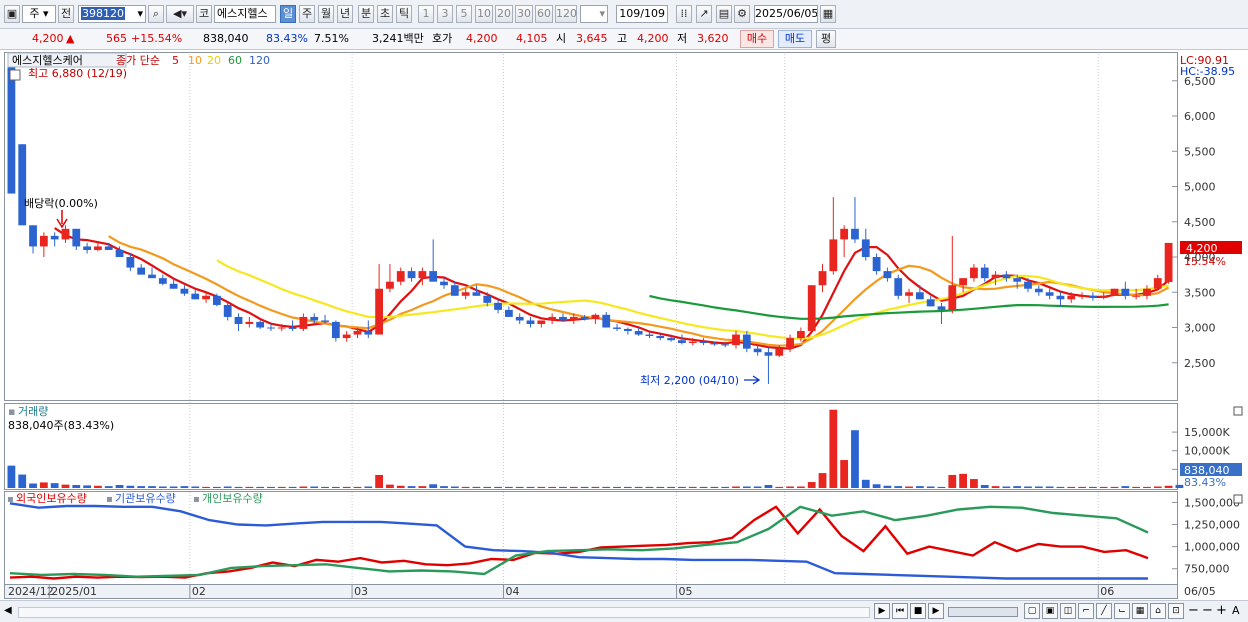 This screenshot has width=1248, height=622. Describe the element at coordinates (39, 14) in the screenshot. I see `period-select: 주 ▾` at that location.